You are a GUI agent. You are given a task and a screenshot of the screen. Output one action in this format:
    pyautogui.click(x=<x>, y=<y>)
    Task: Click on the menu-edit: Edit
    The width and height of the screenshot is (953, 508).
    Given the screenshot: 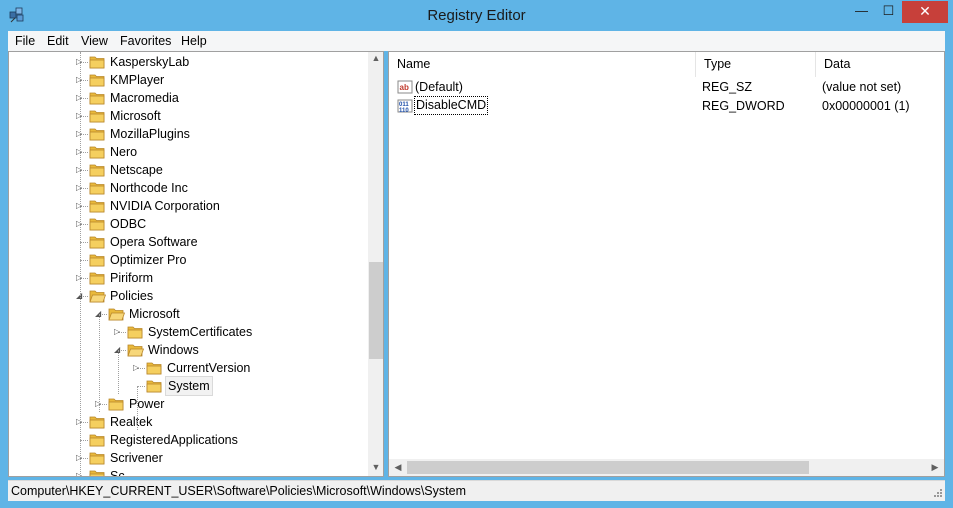 What is the action you would take?
    pyautogui.click(x=58, y=41)
    